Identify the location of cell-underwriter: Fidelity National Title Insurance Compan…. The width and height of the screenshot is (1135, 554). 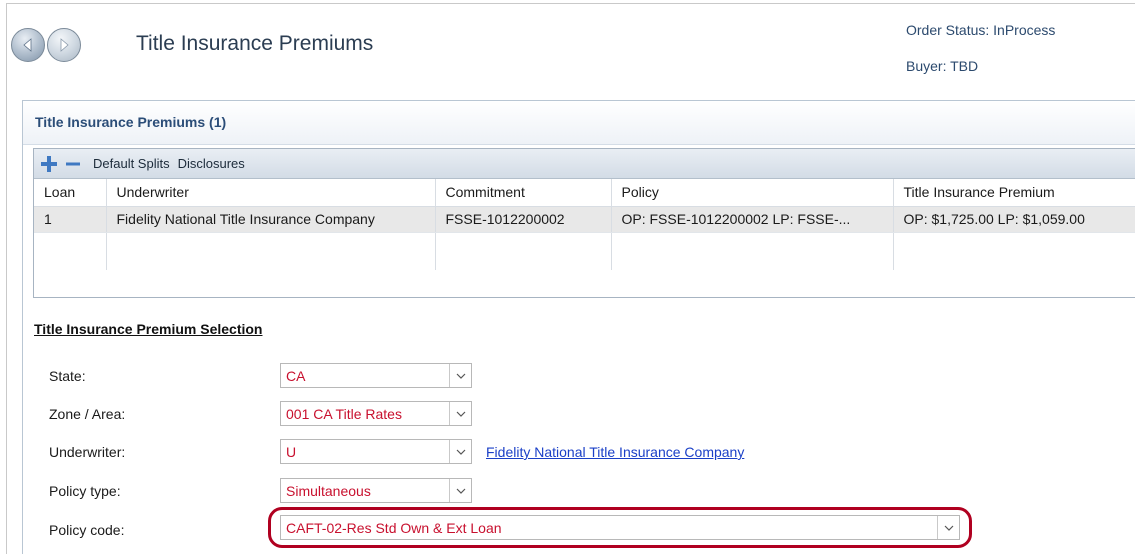
(271, 219).